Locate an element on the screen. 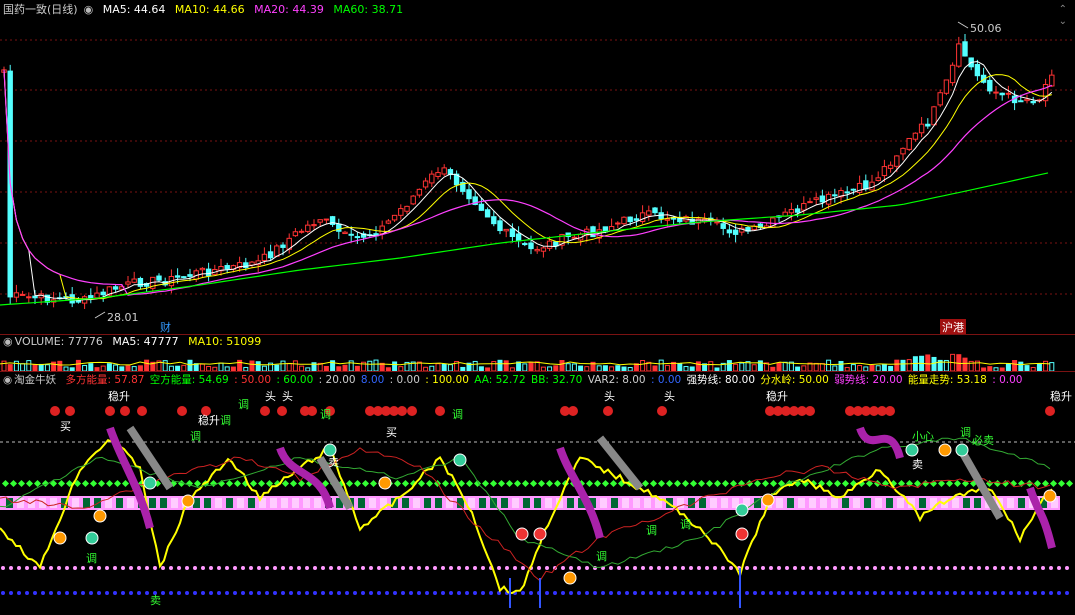  signal-text: 小心 is located at coordinates (923, 436).